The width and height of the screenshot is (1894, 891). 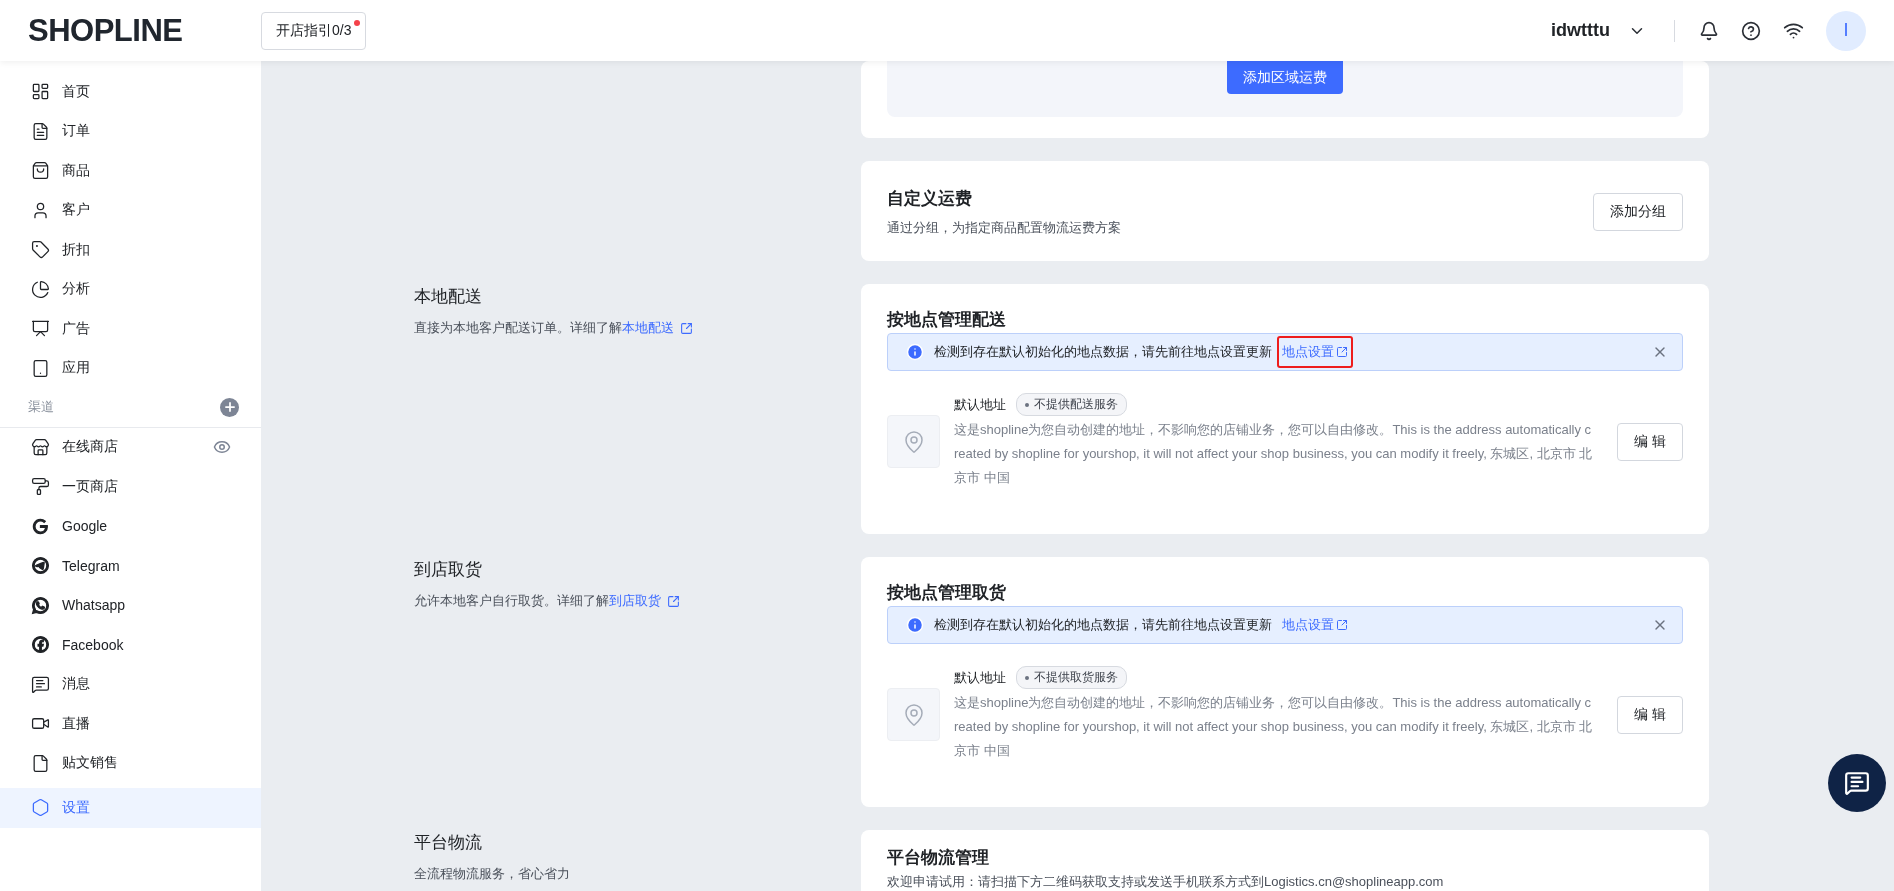 I want to click on sidebar-item: 在线商店, so click(x=130, y=447).